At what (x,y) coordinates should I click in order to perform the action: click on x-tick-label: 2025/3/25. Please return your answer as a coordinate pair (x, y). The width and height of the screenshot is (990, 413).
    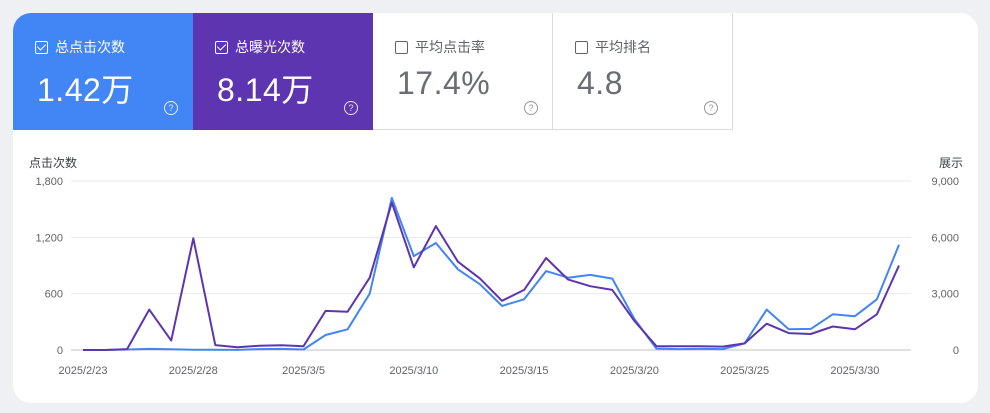
    Looking at the image, I should click on (744, 371).